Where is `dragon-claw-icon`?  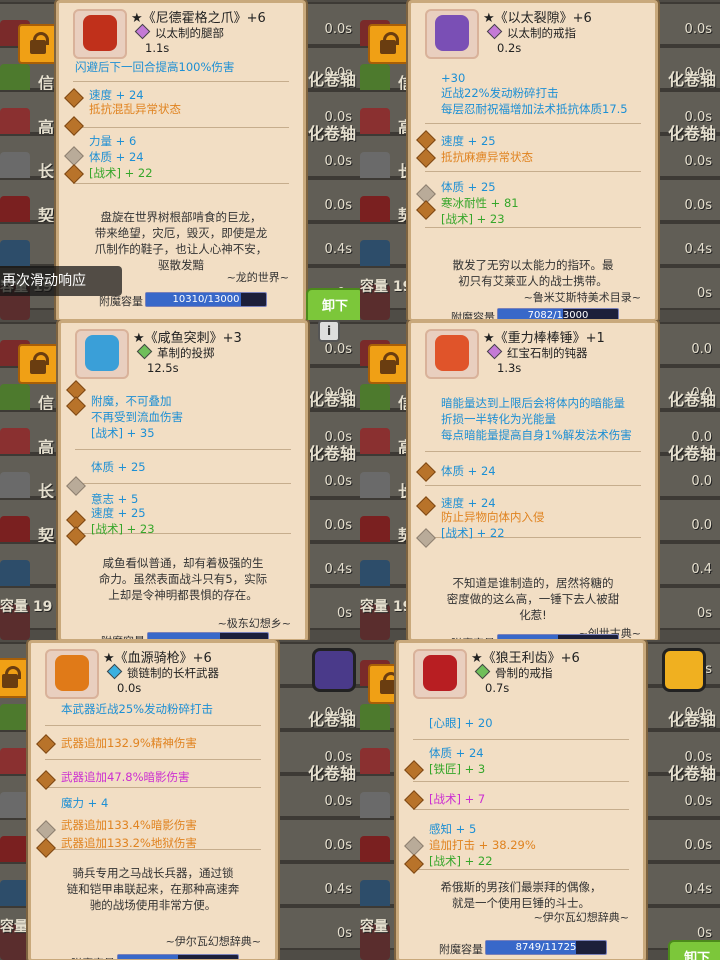
dragon-claw-icon is located at coordinates (100, 33).